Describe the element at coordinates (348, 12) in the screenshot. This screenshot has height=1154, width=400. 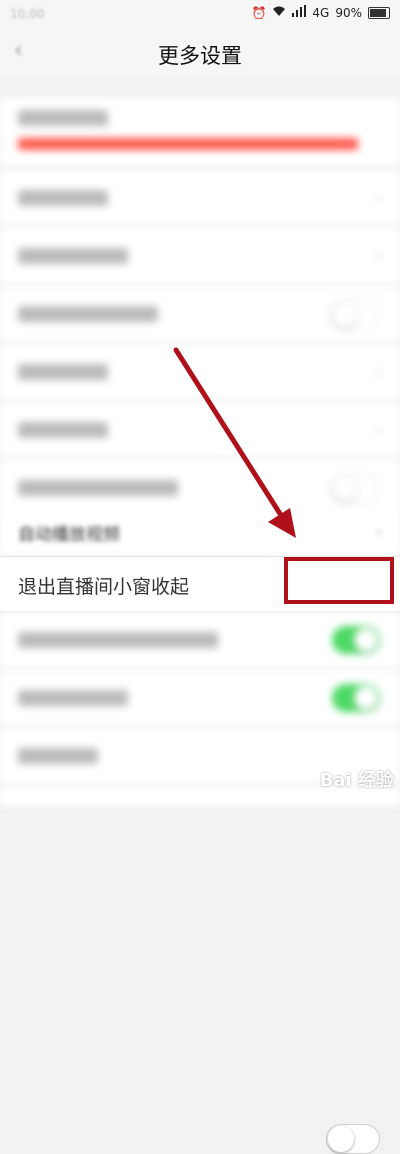
I see `battery-percent: 90%` at that location.